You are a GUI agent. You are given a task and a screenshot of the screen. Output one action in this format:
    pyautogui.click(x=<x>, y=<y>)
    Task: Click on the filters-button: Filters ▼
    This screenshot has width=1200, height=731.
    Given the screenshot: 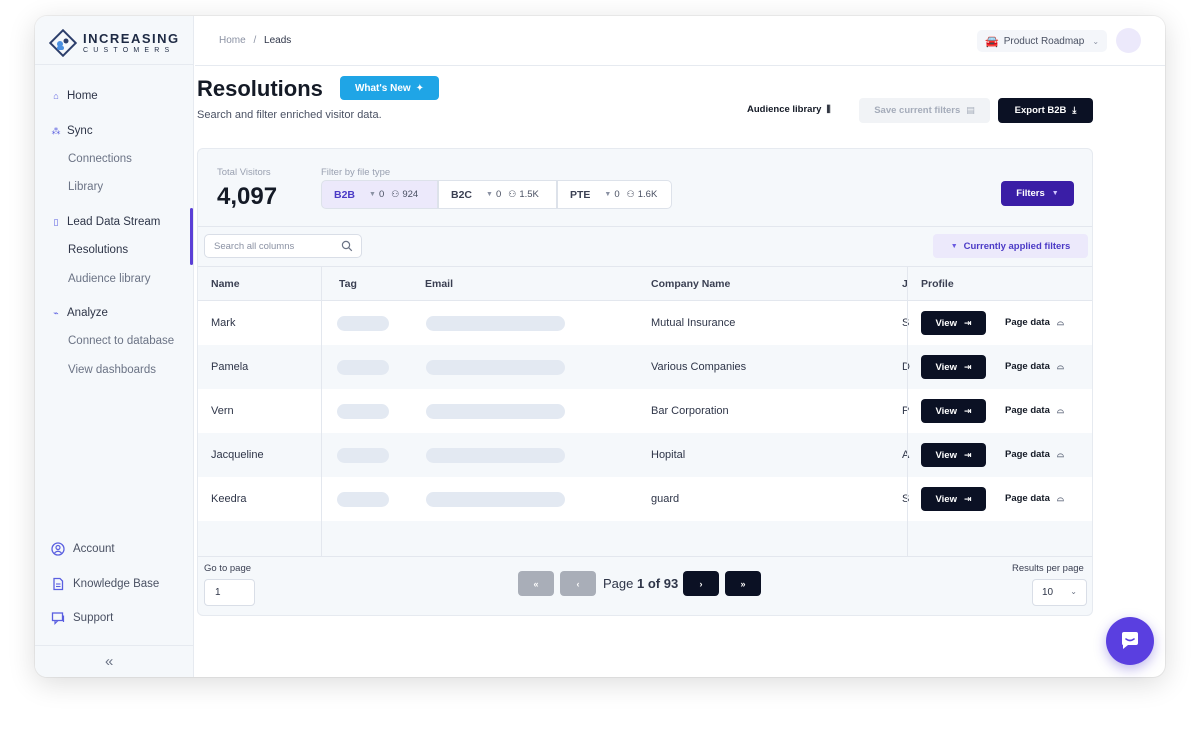 What is the action you would take?
    pyautogui.click(x=1037, y=193)
    